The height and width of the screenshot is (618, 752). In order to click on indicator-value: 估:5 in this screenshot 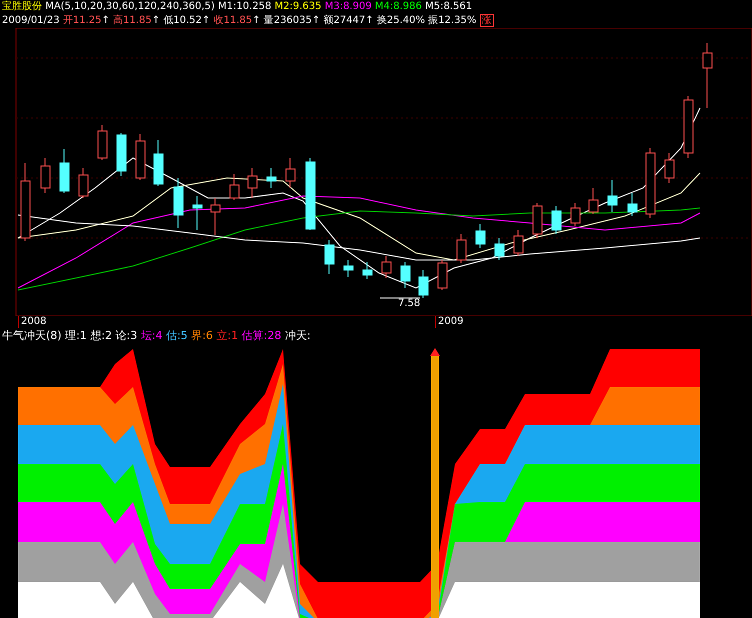, I will do `click(177, 335)`.